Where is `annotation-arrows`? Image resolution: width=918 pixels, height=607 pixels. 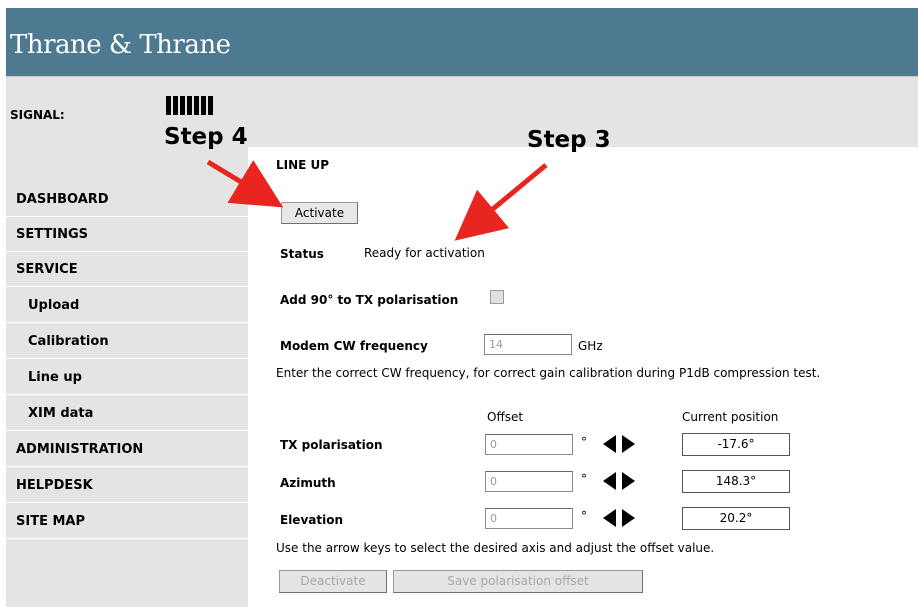
annotation-arrows is located at coordinates (377, 200).